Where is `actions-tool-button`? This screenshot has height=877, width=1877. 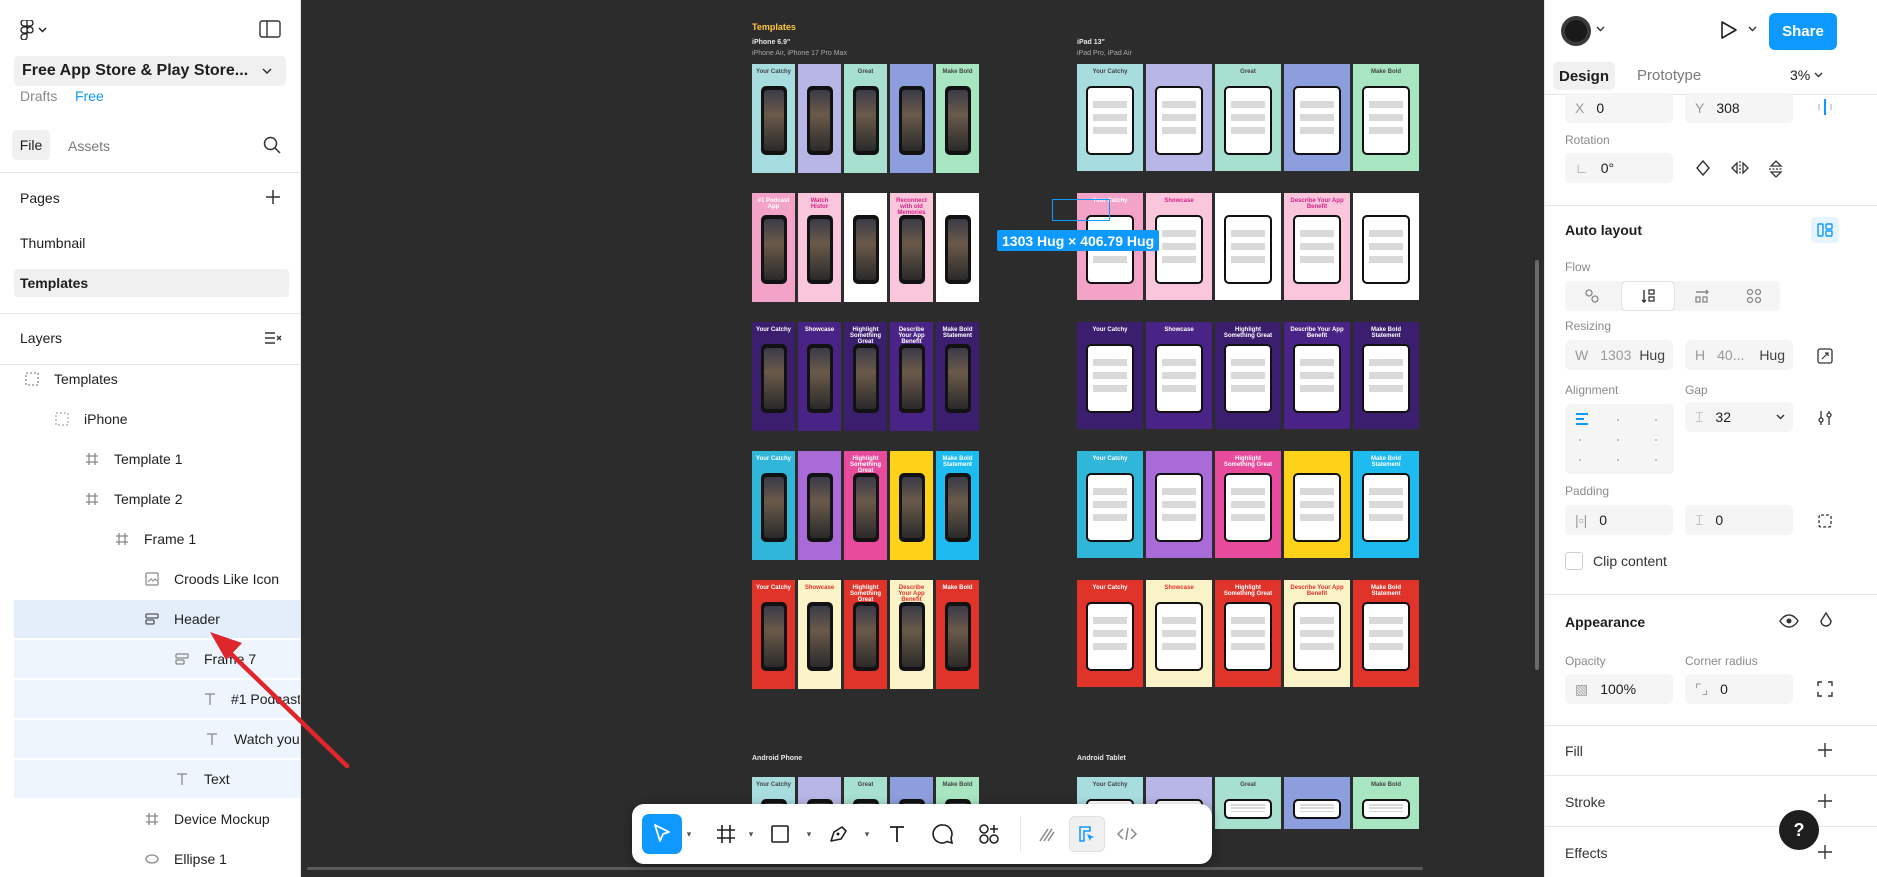
actions-tool-button is located at coordinates (989, 834).